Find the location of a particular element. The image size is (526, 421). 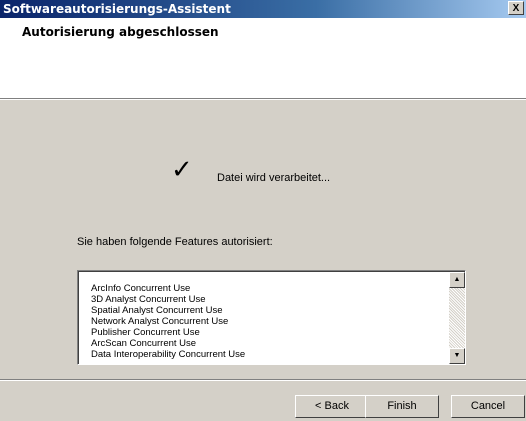

list-item: 3D Analyst Concurrent Use is located at coordinates (148, 299).